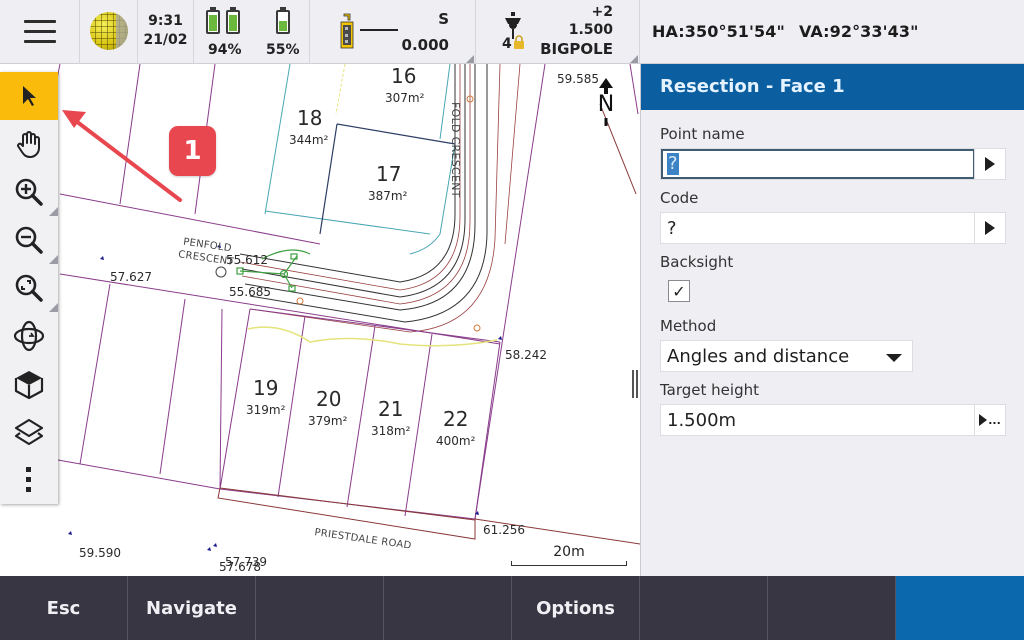 Image resolution: width=1024 pixels, height=640 pixels. Describe the element at coordinates (894, 358) in the screenshot. I see `chevron-down-icon` at that location.